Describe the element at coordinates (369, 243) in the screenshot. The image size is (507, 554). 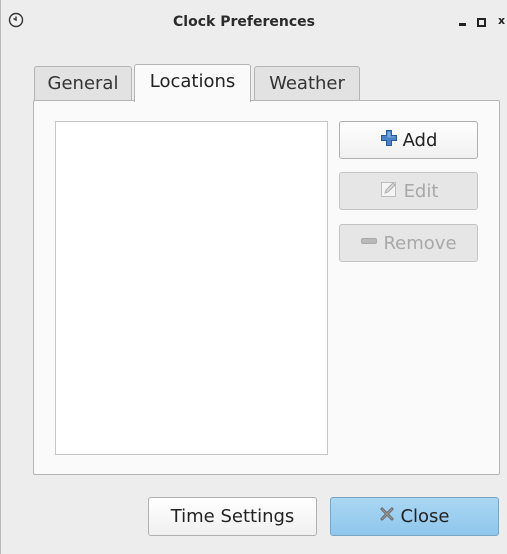
I see `minus-icon` at that location.